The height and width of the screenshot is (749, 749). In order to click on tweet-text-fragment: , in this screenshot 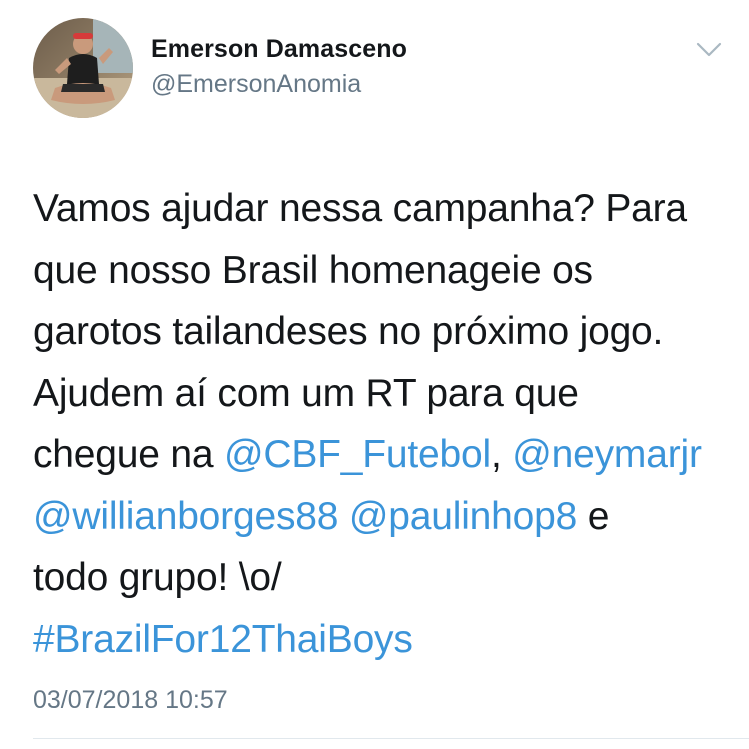, I will do `click(501, 454)`.